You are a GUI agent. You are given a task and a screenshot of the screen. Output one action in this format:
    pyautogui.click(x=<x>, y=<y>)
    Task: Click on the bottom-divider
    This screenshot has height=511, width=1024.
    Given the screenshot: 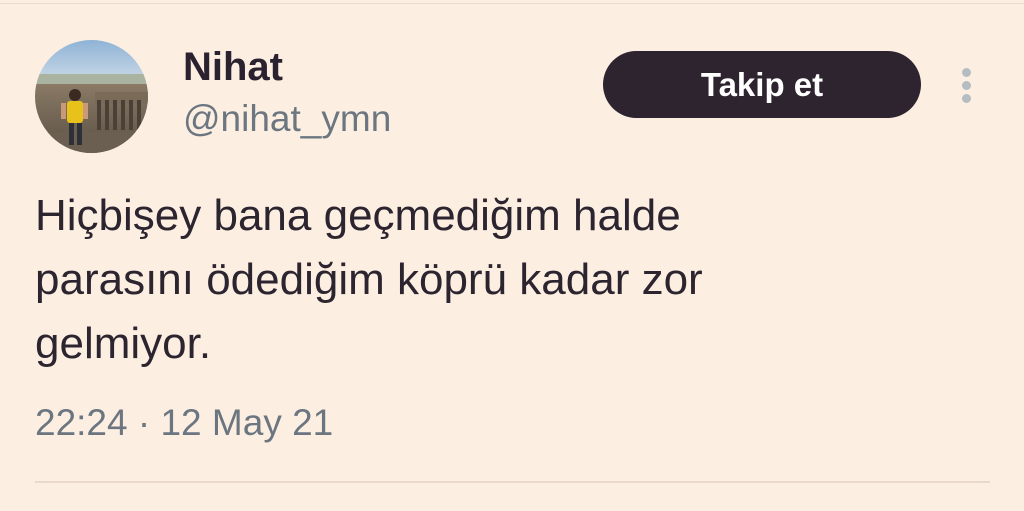 What is the action you would take?
    pyautogui.click(x=512, y=482)
    